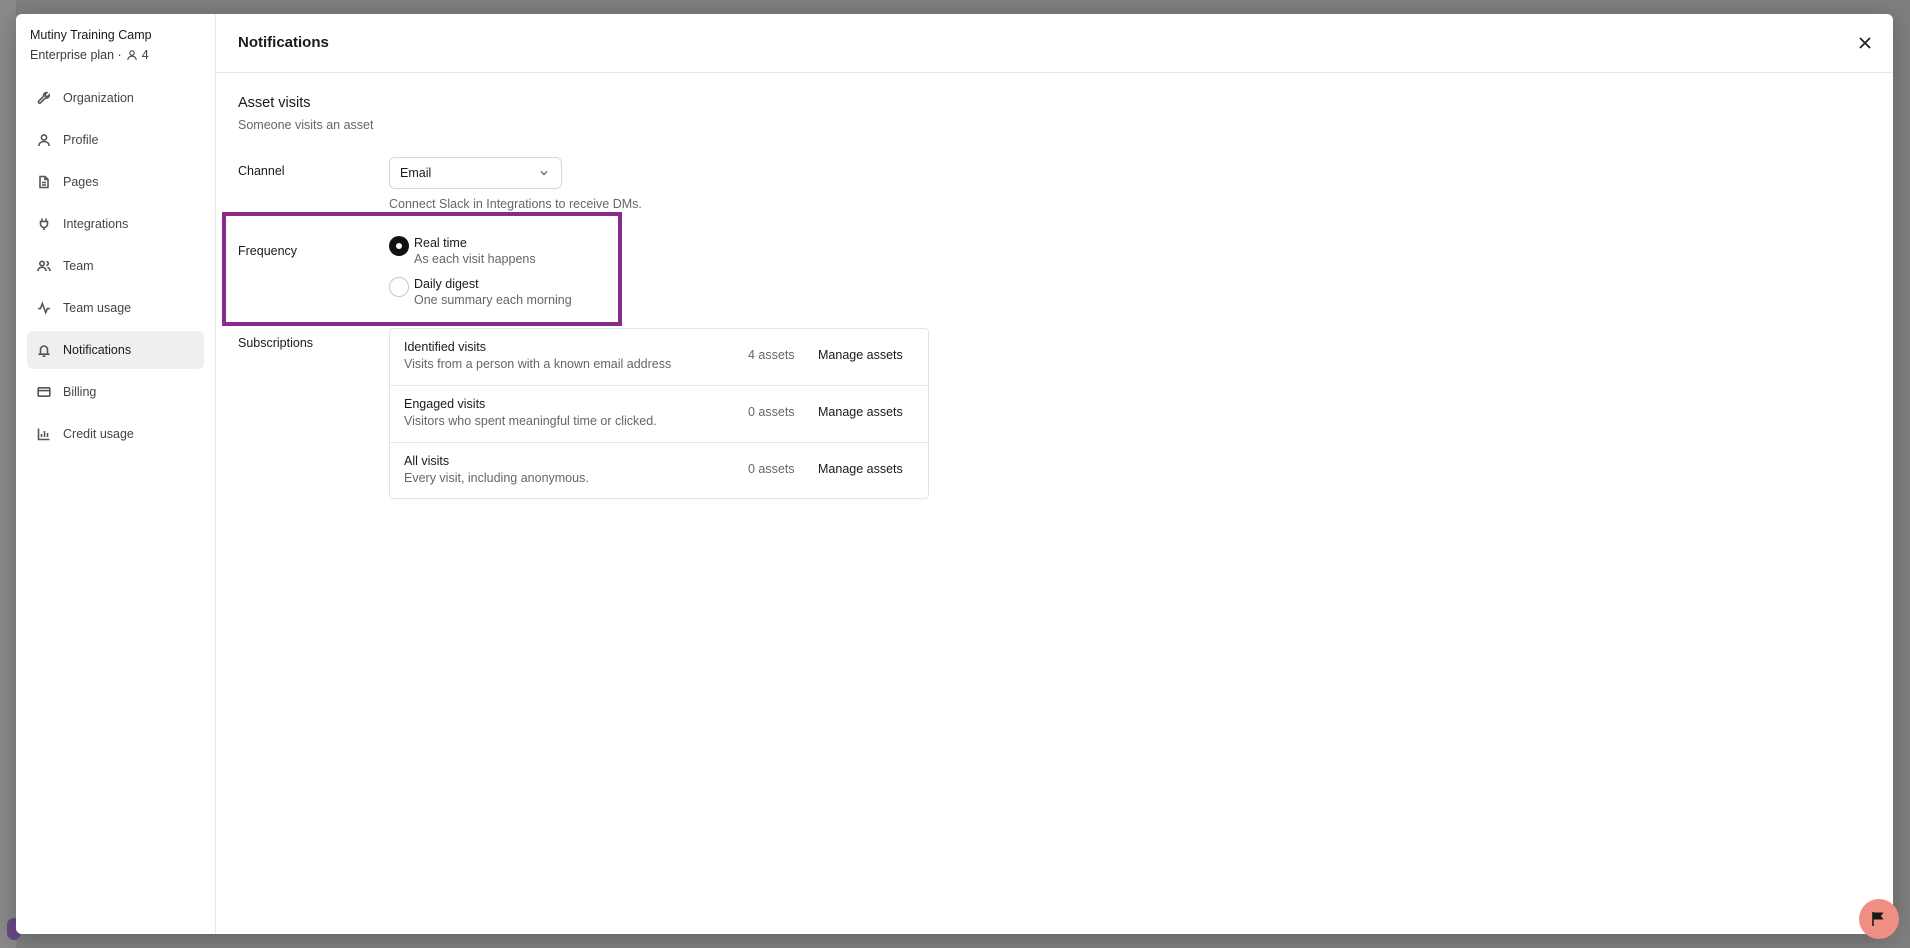 The height and width of the screenshot is (948, 1910). What do you see at coordinates (76, 55) in the screenshot?
I see `org-plan-label: Enterprise plan ·` at bounding box center [76, 55].